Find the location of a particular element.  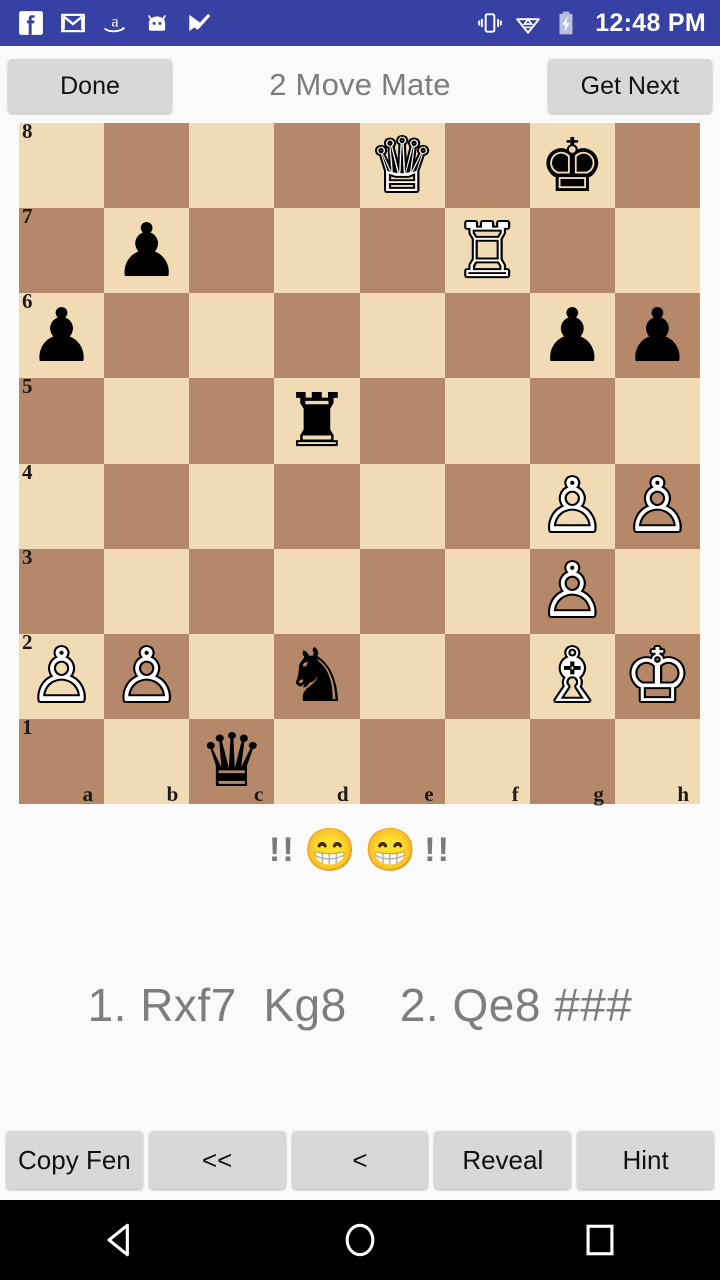

board-square-f7: ♖ is located at coordinates (487, 251).